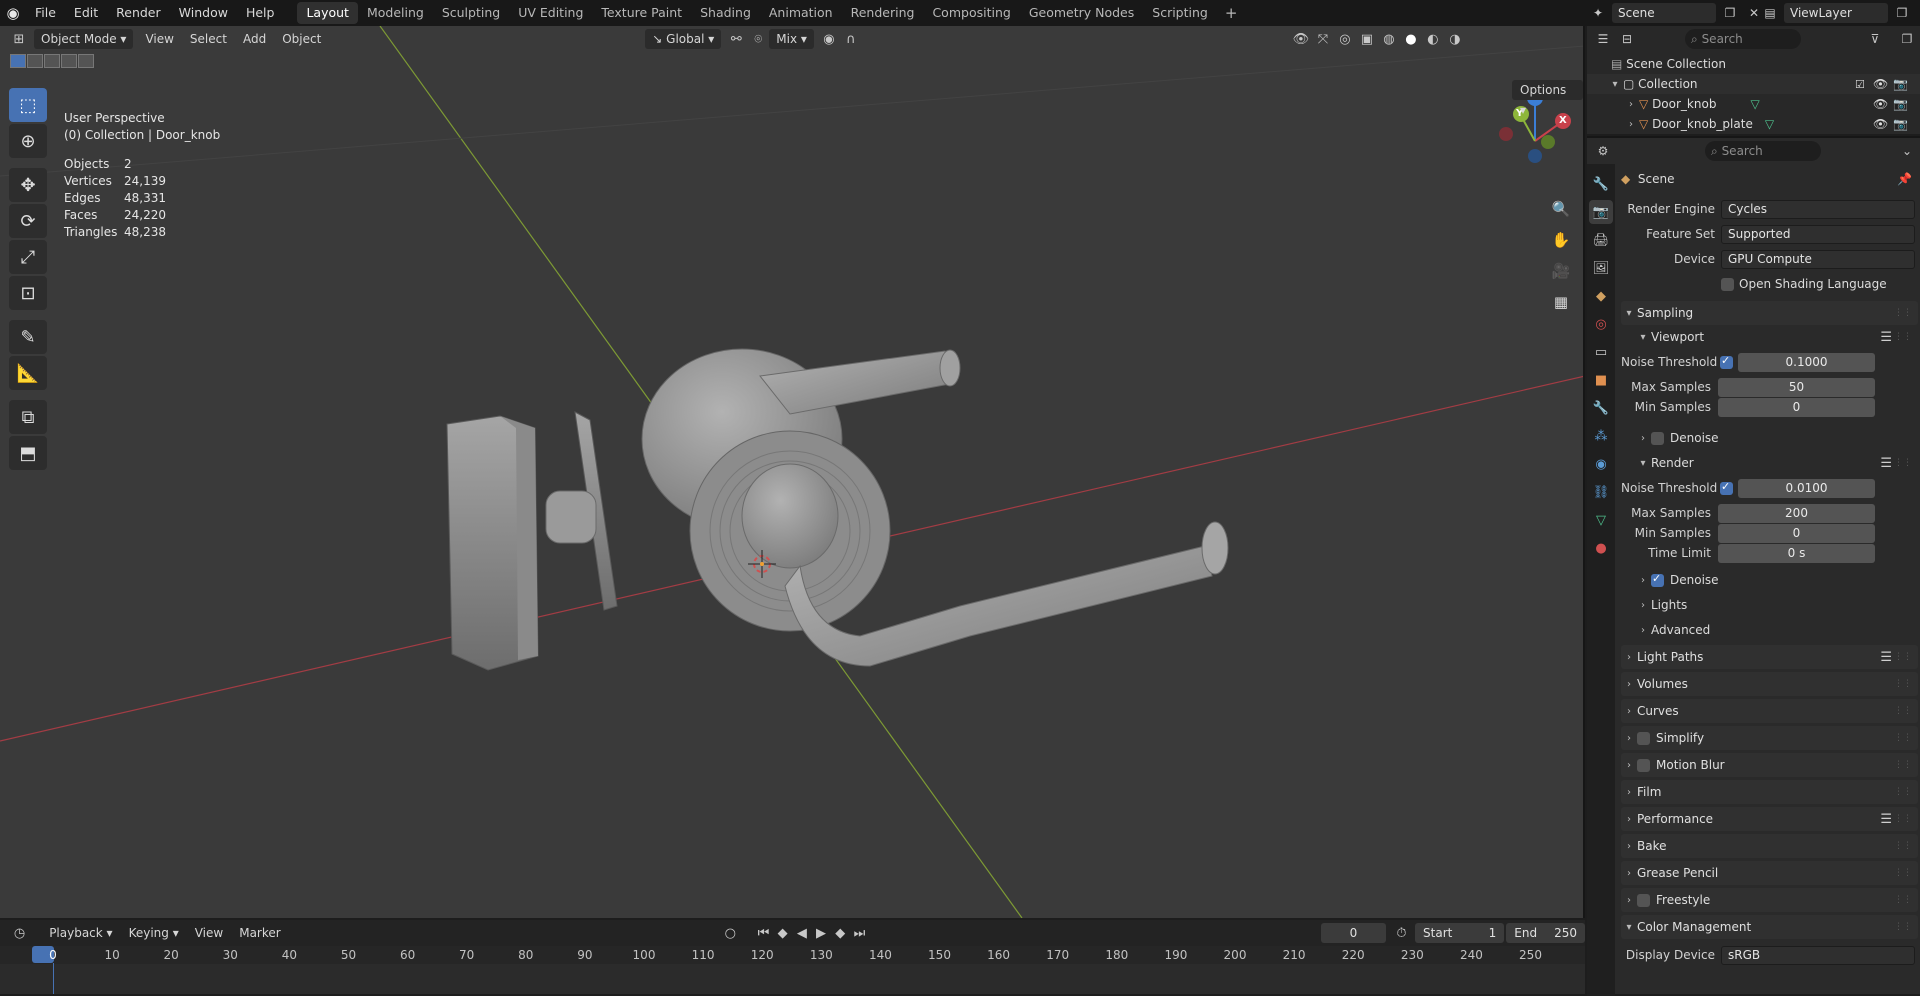 The image size is (1920, 996). I want to click on collection-checkbox-icon: ☑, so click(1860, 84).